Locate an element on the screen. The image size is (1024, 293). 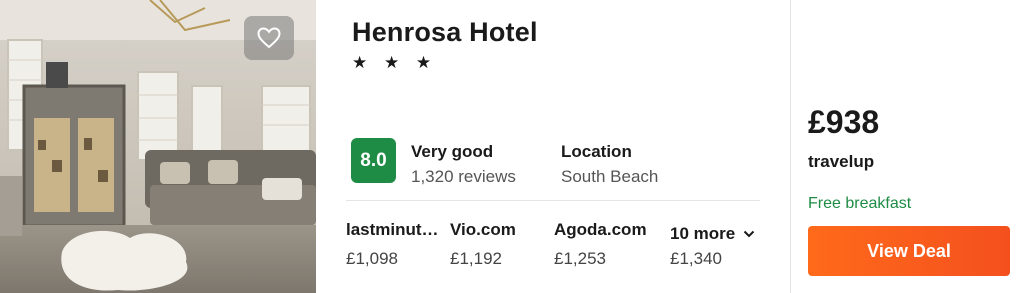
star-rating: ★ ★ ★ is located at coordinates (395, 62).